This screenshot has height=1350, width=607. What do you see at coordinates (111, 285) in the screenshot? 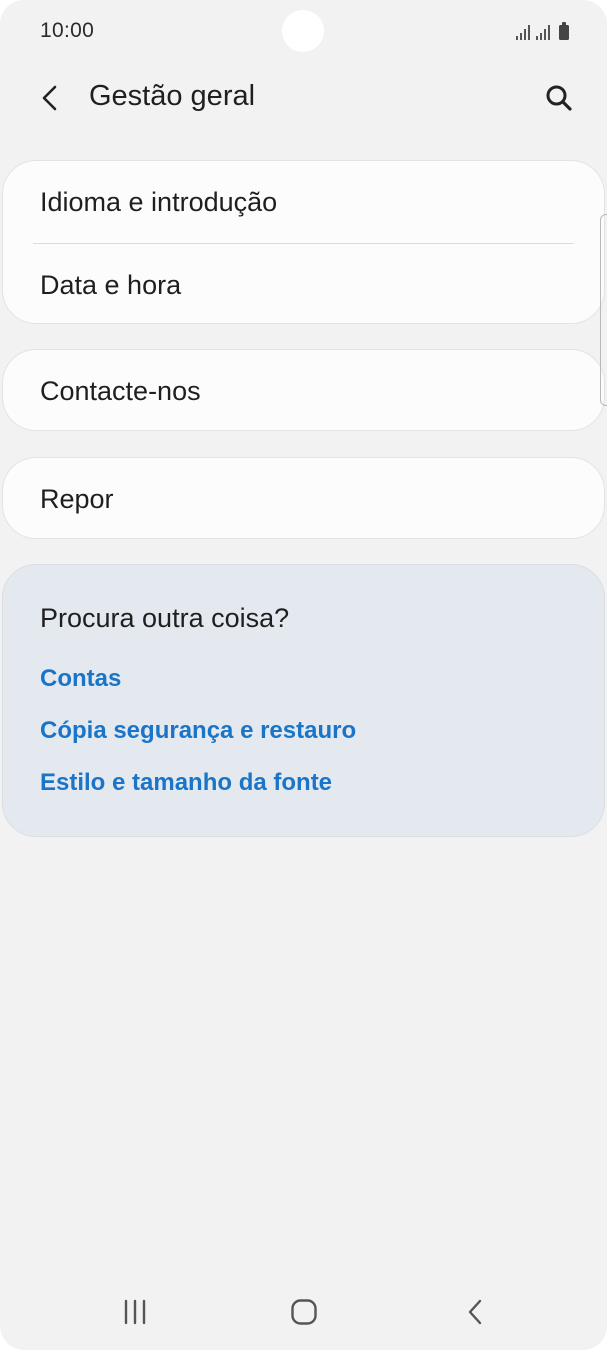
I see `menu-item-label: Data e hora` at bounding box center [111, 285].